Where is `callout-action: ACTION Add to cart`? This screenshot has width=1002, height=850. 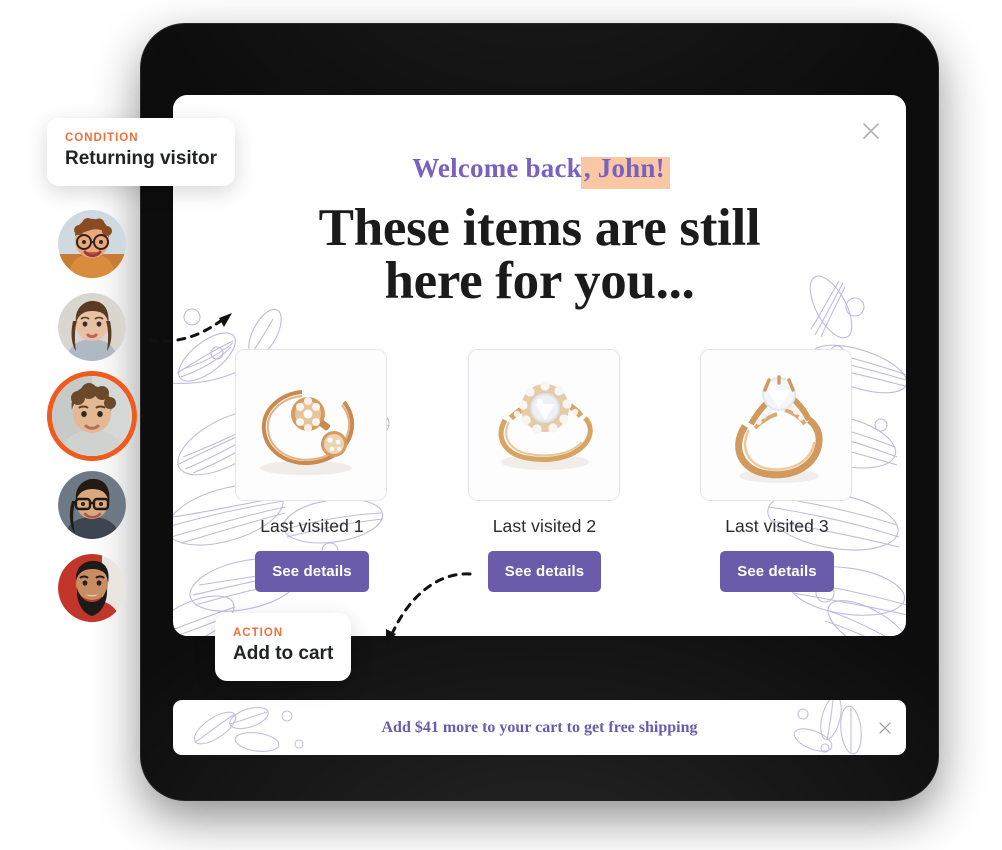
callout-action: ACTION Add to cart is located at coordinates (283, 647).